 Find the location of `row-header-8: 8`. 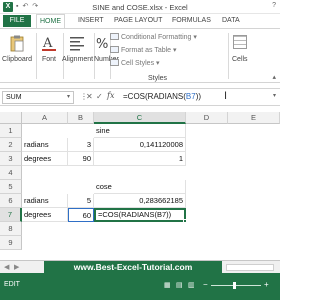

row-header-8: 8 is located at coordinates (11, 229).